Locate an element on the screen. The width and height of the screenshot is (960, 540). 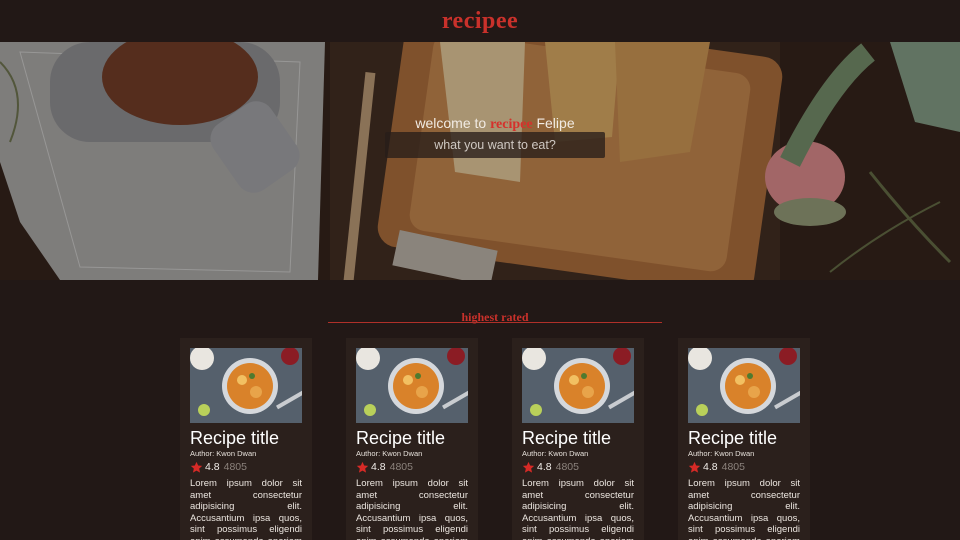
section-divider is located at coordinates (495, 322).